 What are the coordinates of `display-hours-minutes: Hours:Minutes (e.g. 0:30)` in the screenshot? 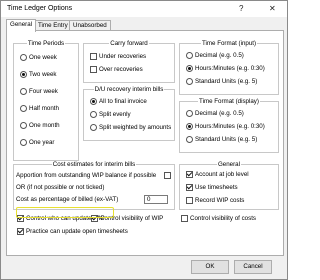 It's located at (225, 127).